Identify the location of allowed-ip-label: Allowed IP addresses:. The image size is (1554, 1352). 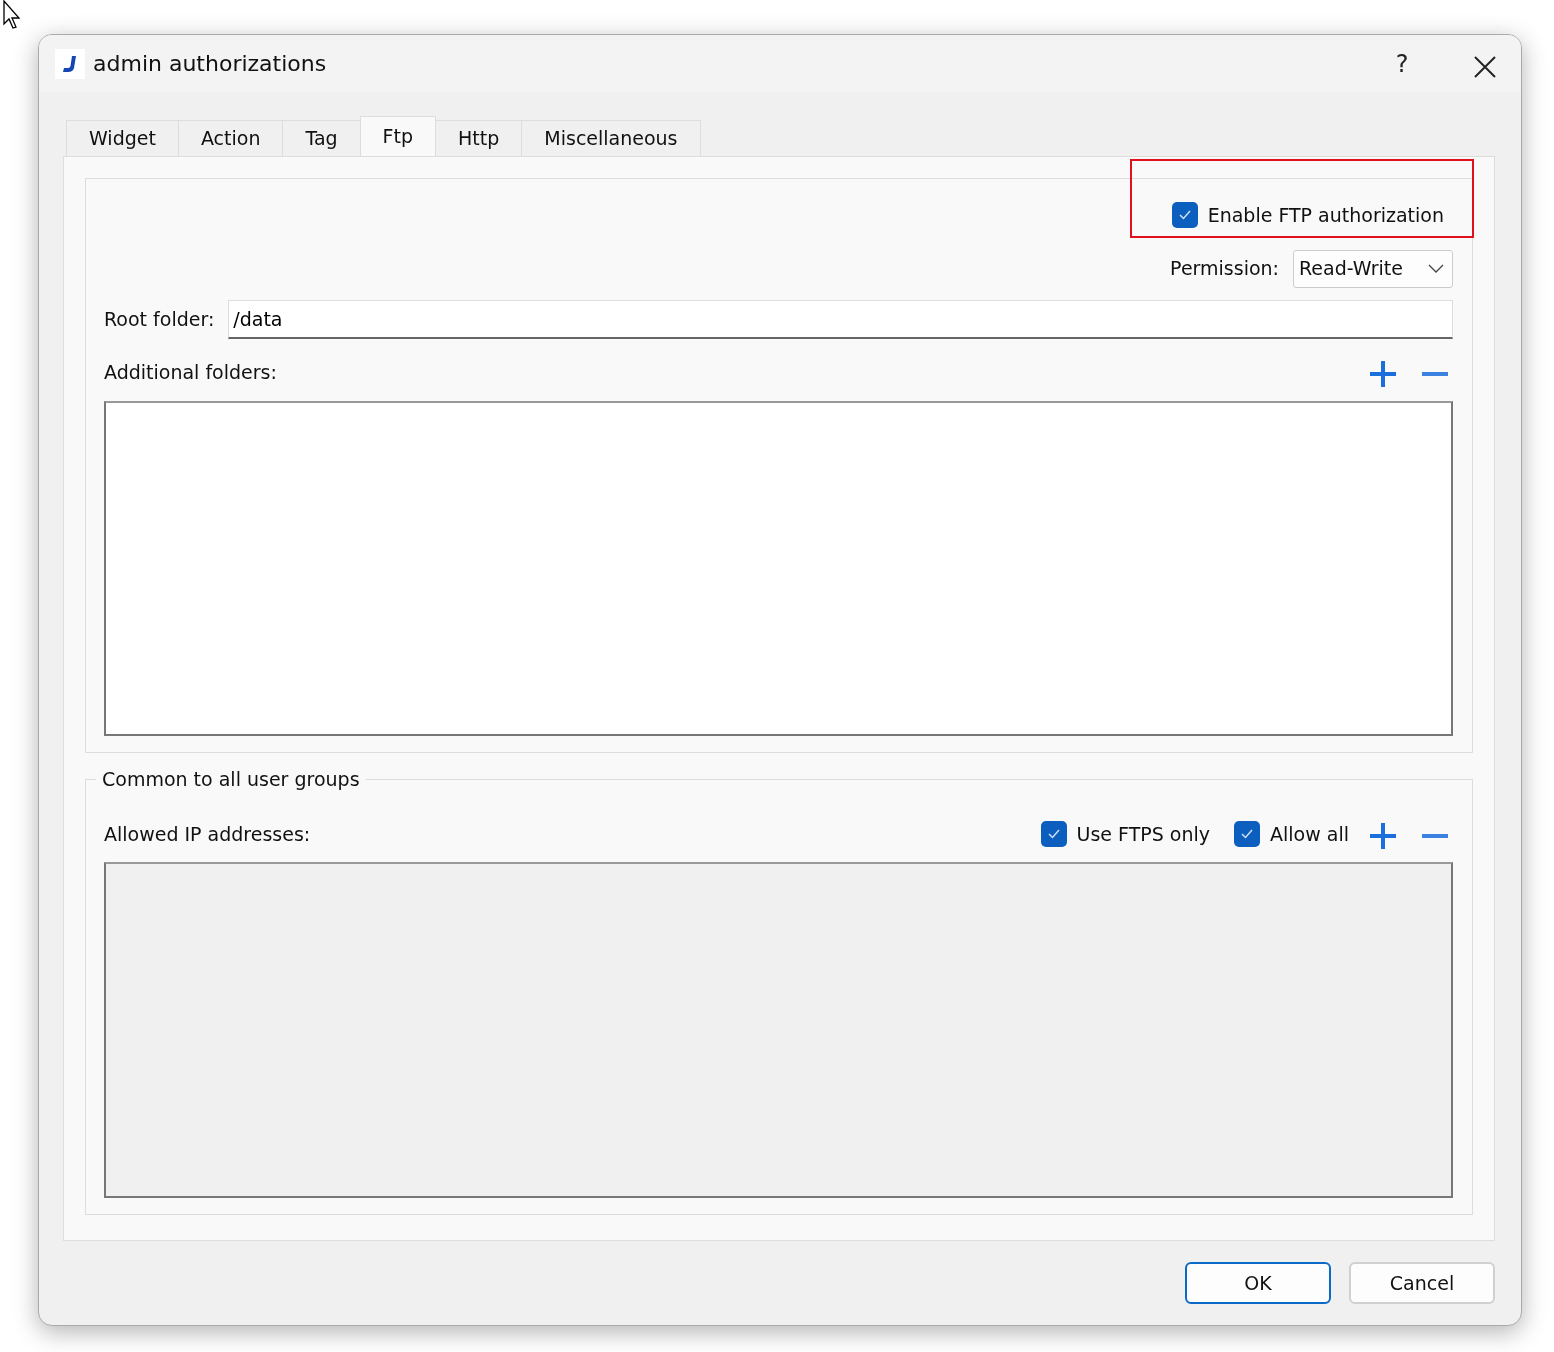
(207, 835).